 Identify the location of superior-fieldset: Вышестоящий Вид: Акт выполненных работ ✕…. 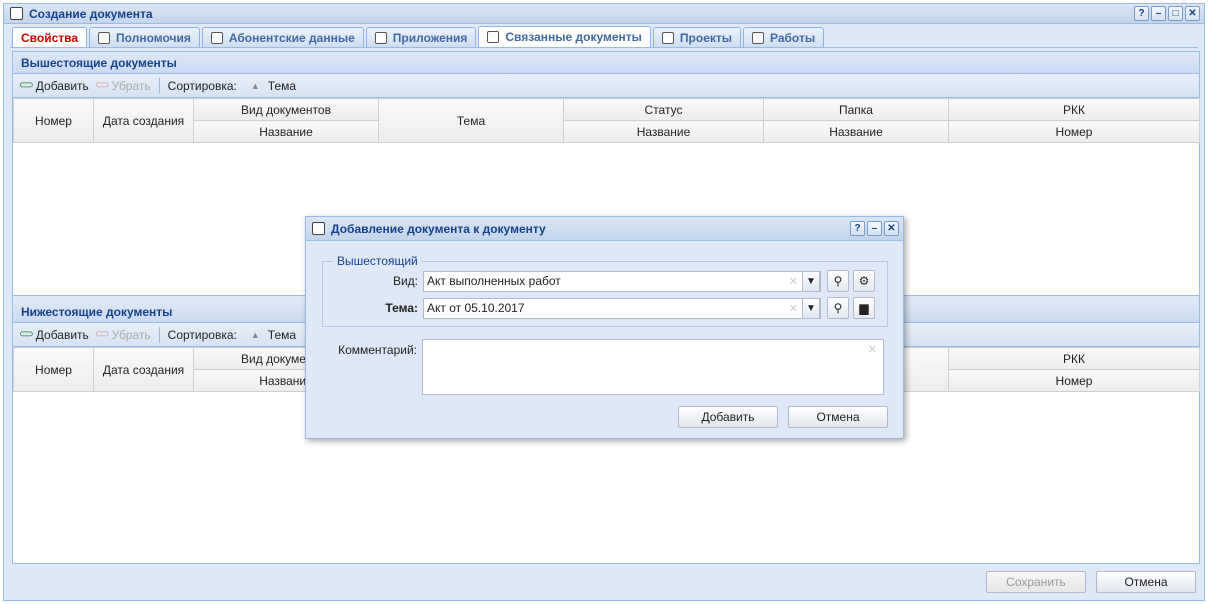
(605, 290).